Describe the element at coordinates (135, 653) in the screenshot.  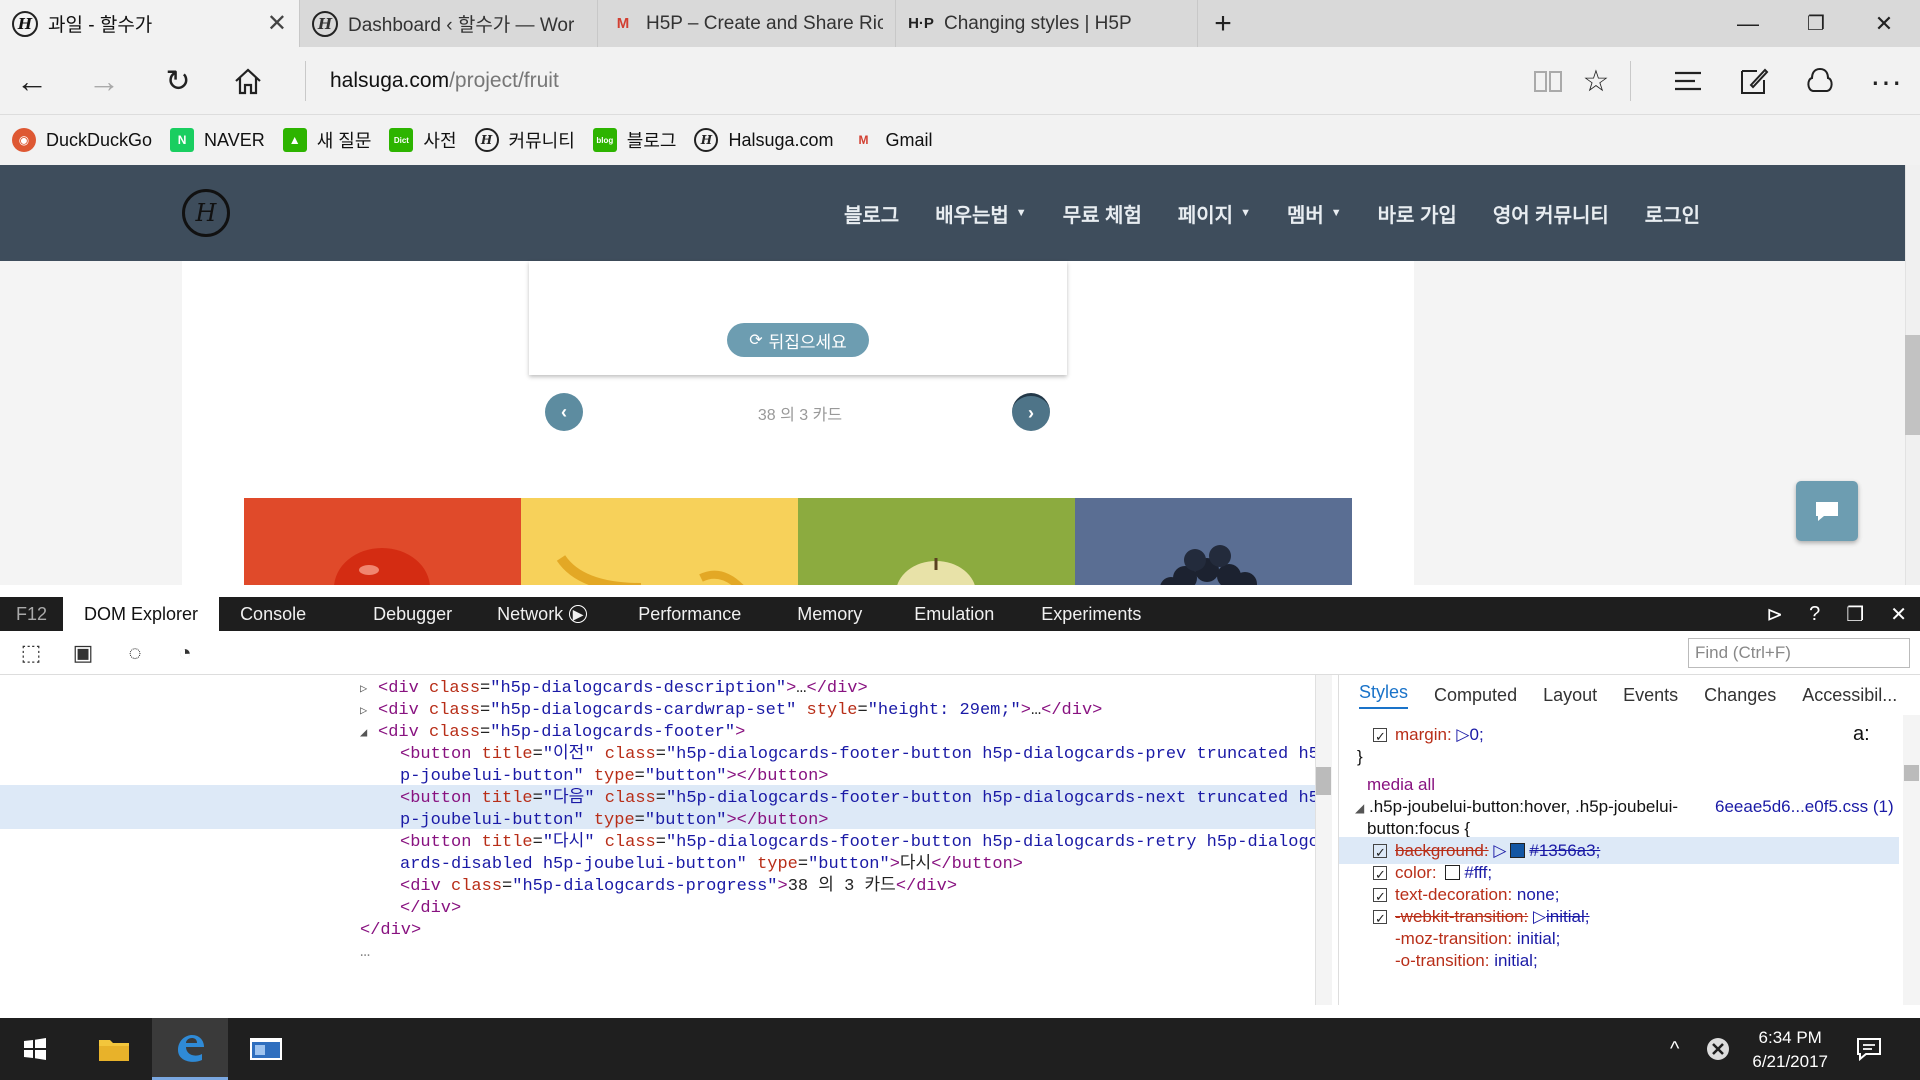
I see `color-picker-icon: ◌` at that location.